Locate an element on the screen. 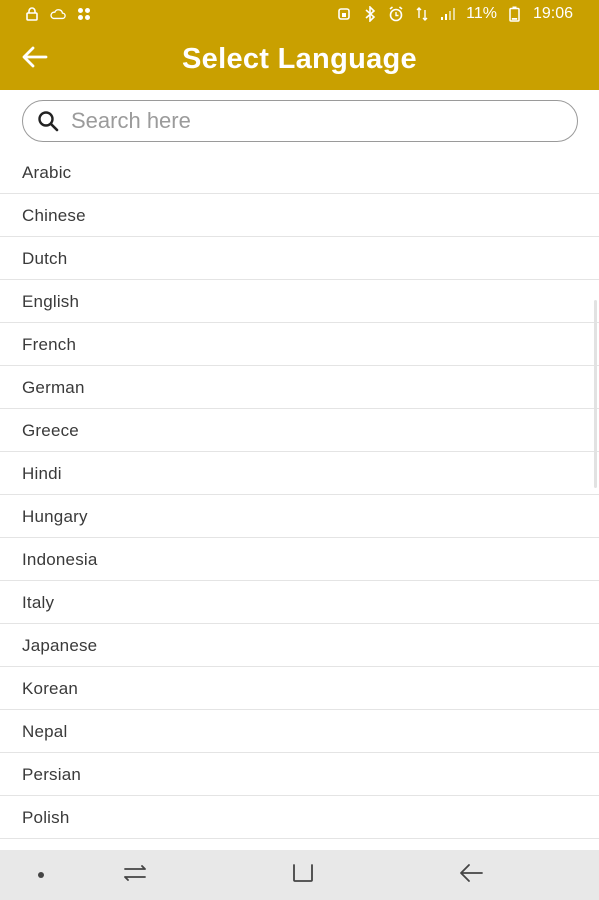  lock-icon is located at coordinates (32, 14).